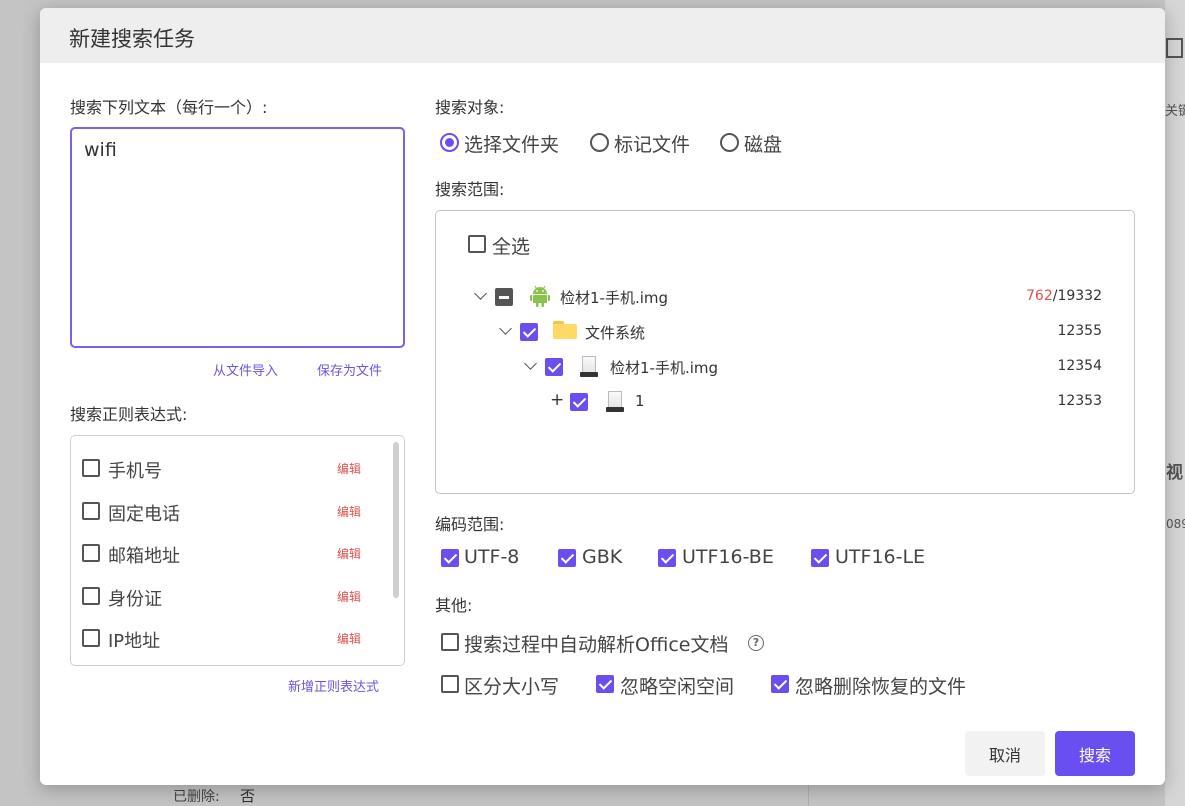 The image size is (1185, 806). I want to click on tree-node-image-partition-count: 12354, so click(1079, 366).